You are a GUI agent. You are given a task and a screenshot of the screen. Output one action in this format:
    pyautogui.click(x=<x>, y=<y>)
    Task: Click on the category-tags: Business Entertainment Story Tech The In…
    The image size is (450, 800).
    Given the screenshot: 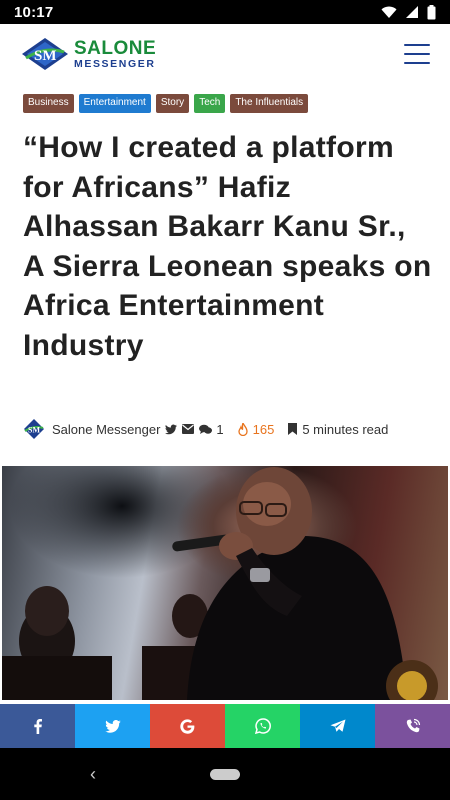 What is the action you would take?
    pyautogui.click(x=166, y=103)
    